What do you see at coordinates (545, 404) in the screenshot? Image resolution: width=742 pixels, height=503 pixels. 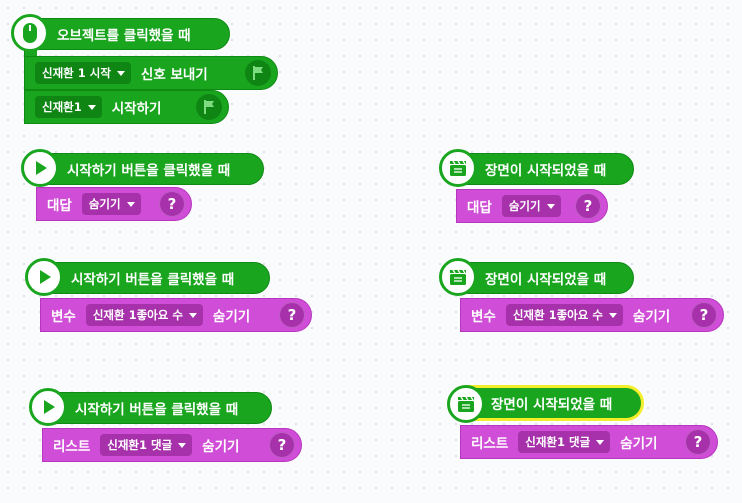 I see `when-scene-starts-block-selected: 장면이 시작되었을 때` at bounding box center [545, 404].